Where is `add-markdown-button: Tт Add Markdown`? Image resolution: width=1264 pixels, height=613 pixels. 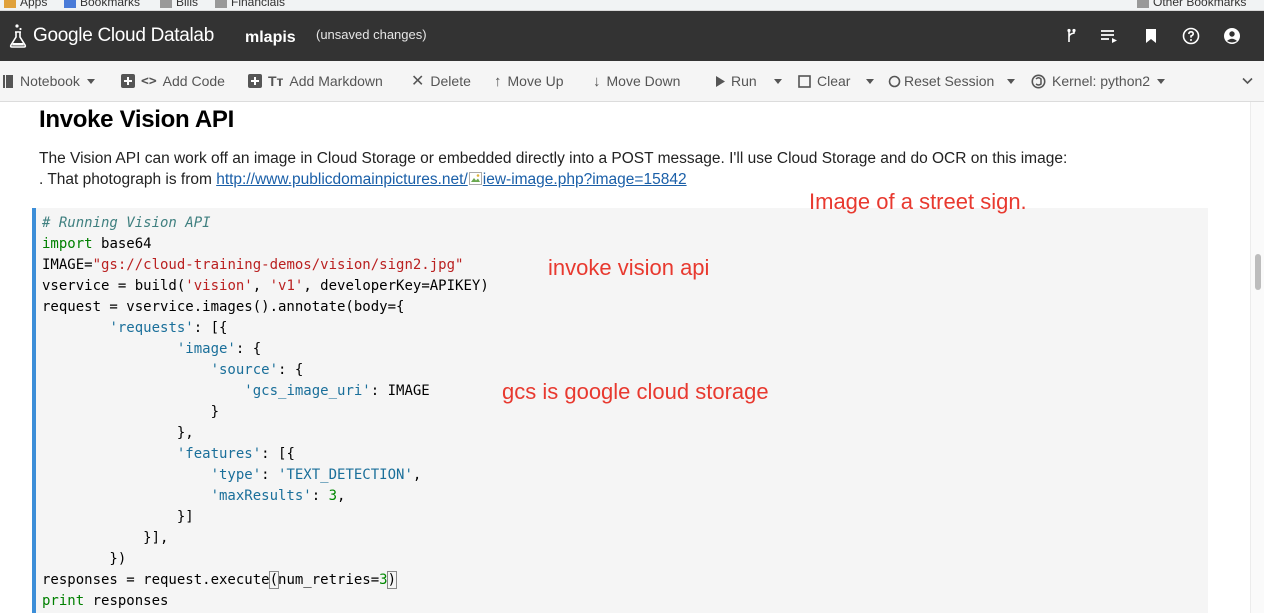 add-markdown-button: Tт Add Markdown is located at coordinates (315, 81).